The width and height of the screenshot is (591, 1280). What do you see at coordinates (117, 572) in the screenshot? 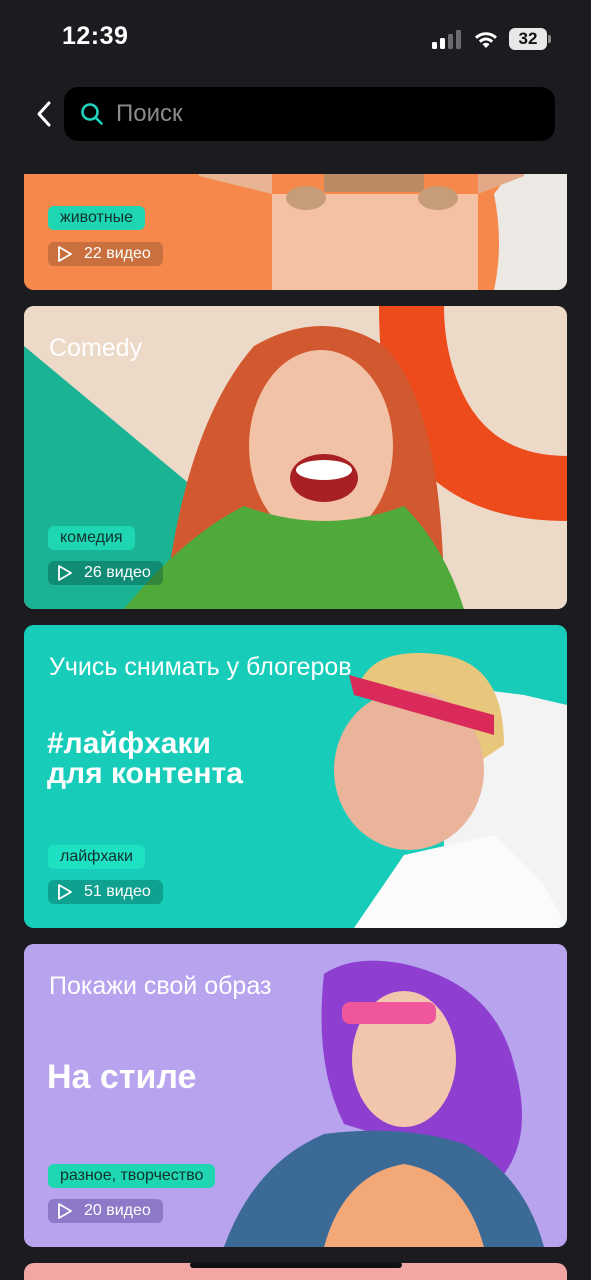
I see `video-count: 26 видео` at bounding box center [117, 572].